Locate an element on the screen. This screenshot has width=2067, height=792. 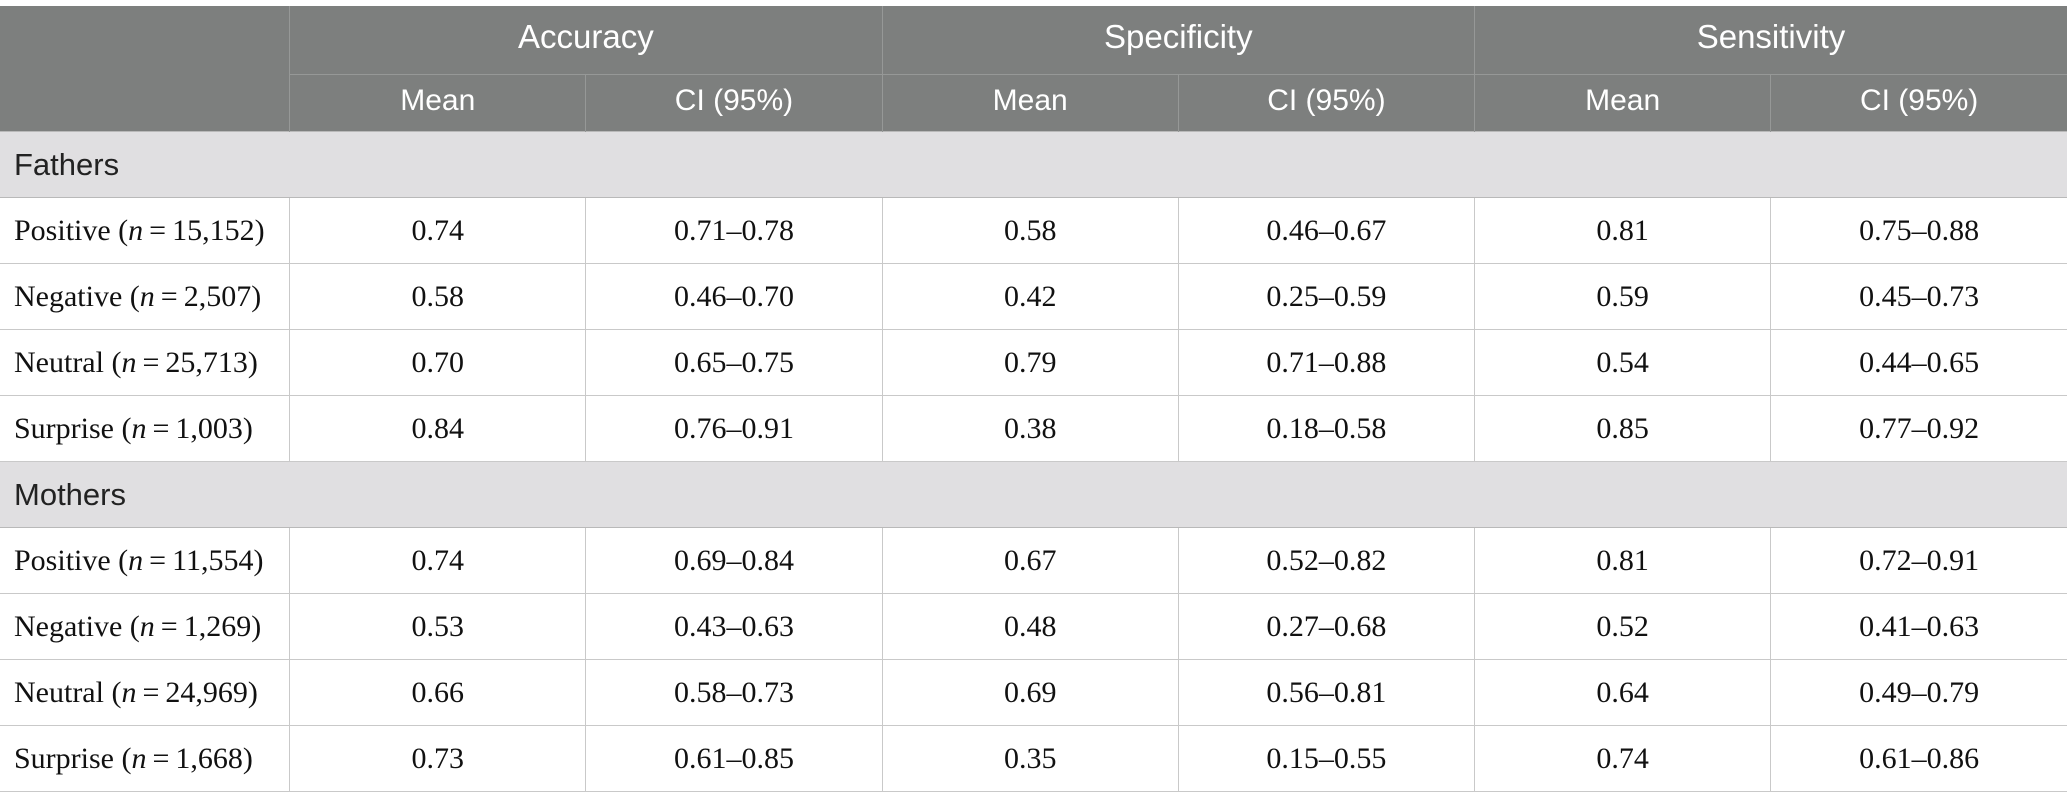
section-header-row: Mothers is located at coordinates (1033, 494).